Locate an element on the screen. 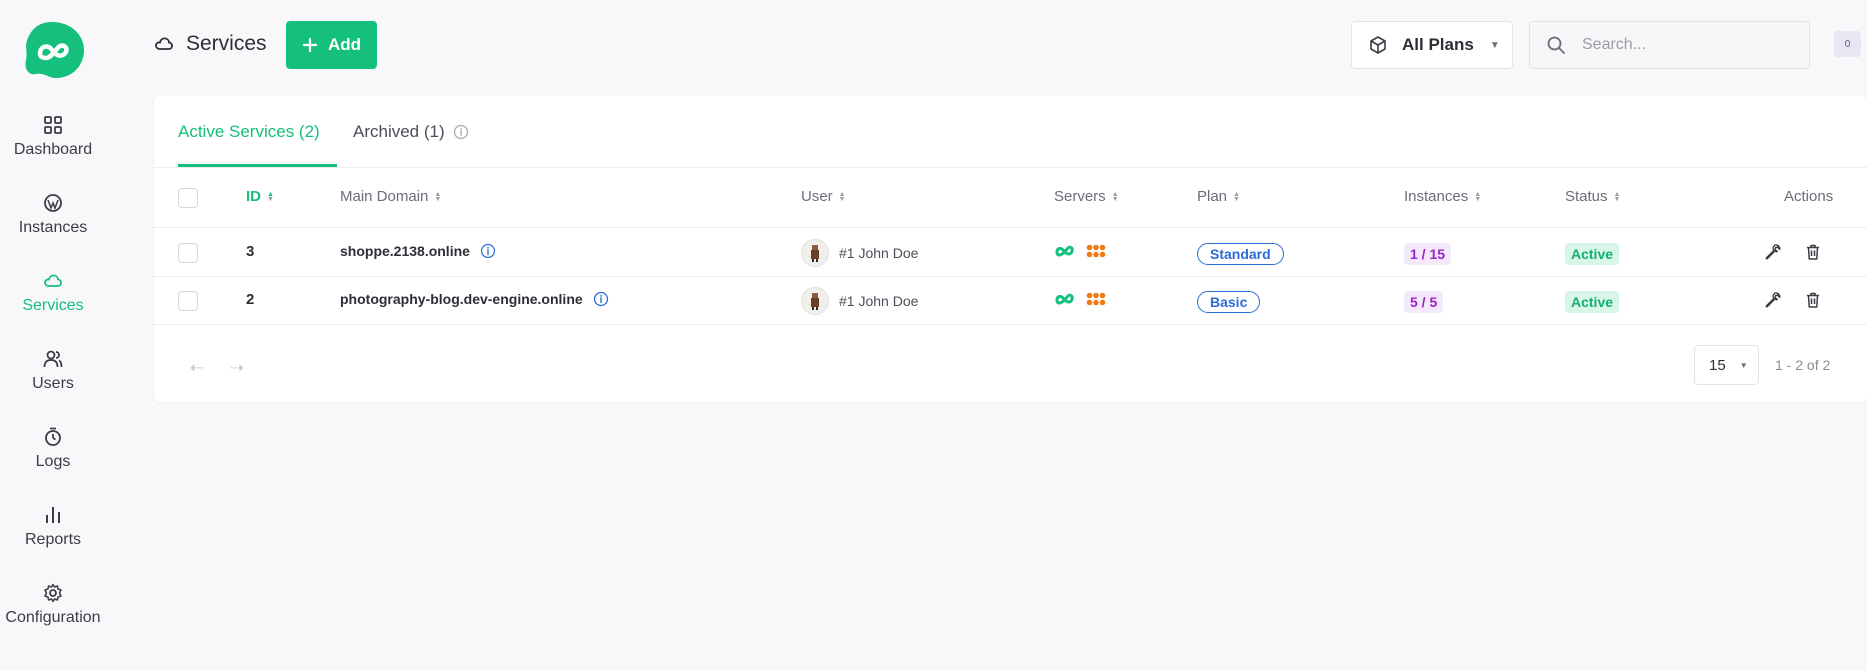 Image resolution: width=1867 pixels, height=671 pixels. user-name: #1 John Doe is located at coordinates (879, 301).